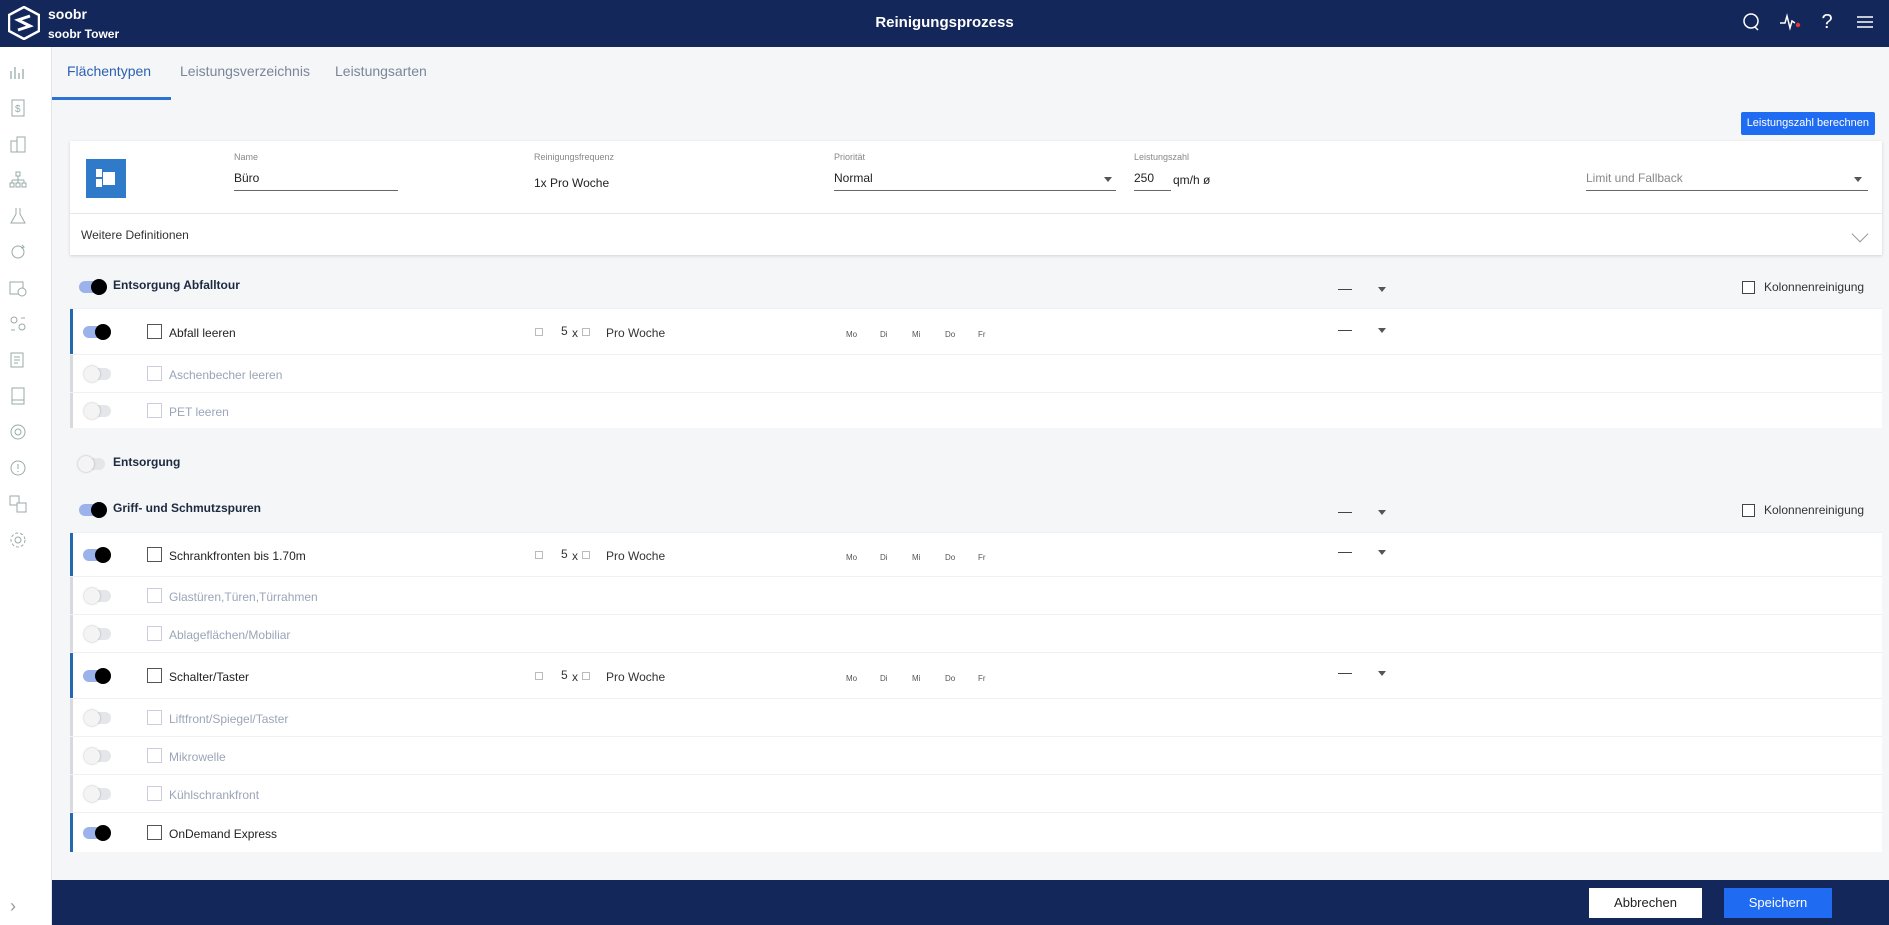  I want to click on task-label: Kühlschrankfront, so click(214, 795).